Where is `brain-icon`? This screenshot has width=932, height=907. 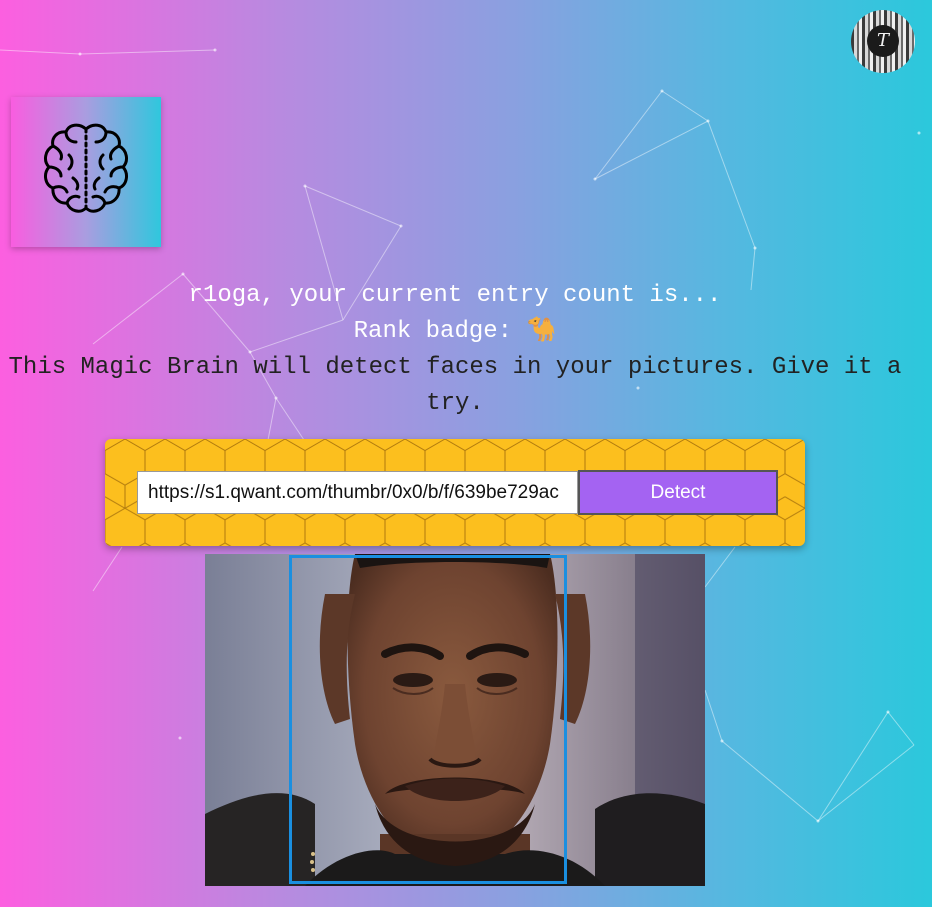 brain-icon is located at coordinates (86, 168).